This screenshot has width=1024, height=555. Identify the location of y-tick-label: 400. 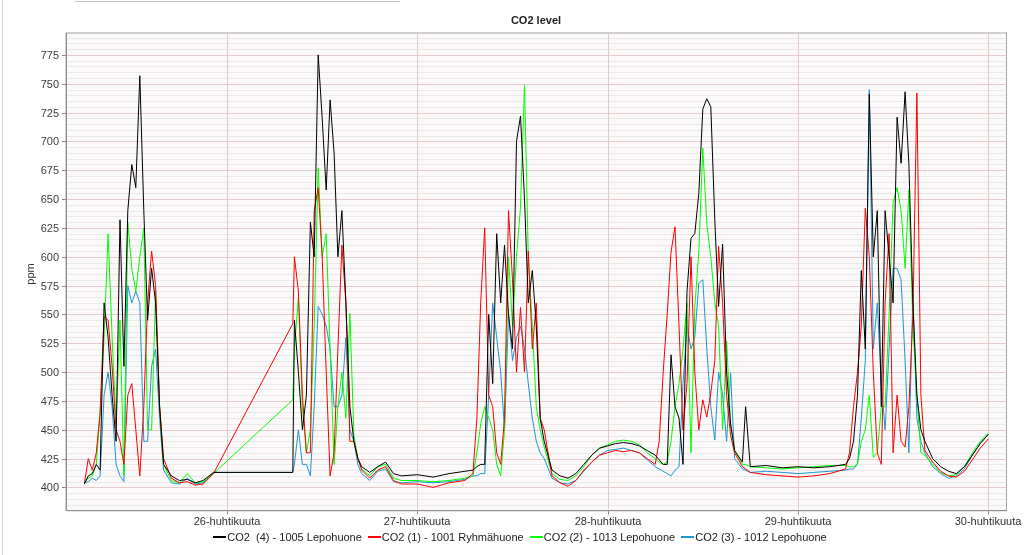
(49, 487).